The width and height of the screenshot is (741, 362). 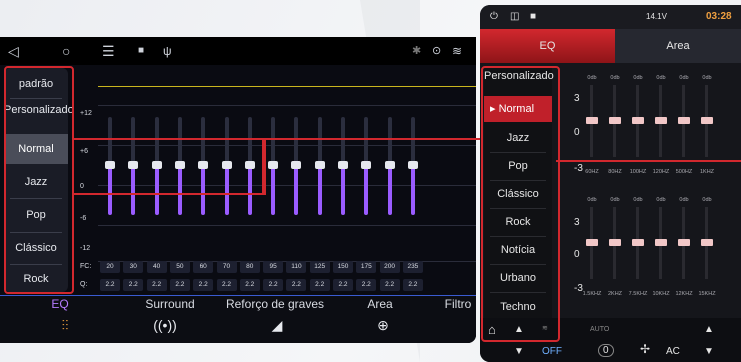 What do you see at coordinates (457, 51) in the screenshot?
I see `wifi-icon: ≋` at bounding box center [457, 51].